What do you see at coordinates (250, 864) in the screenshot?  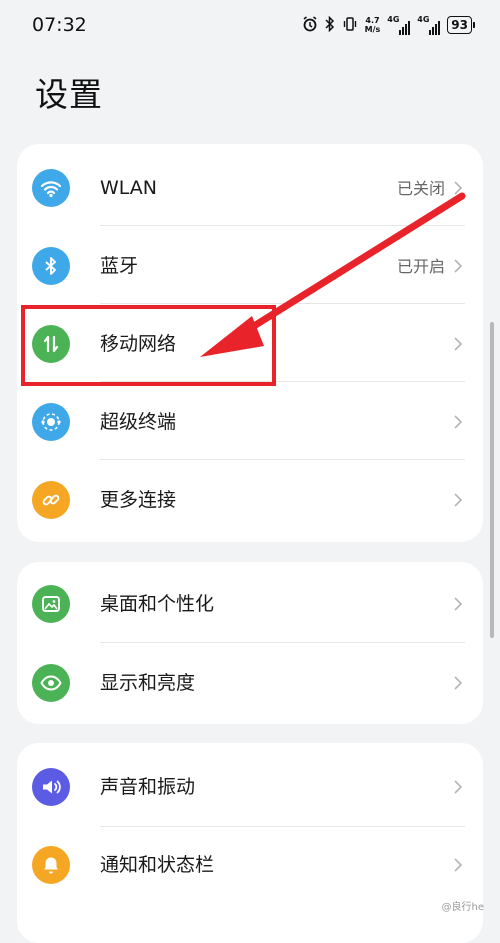 I see `settings-item-notifications: 通知和状态栏` at bounding box center [250, 864].